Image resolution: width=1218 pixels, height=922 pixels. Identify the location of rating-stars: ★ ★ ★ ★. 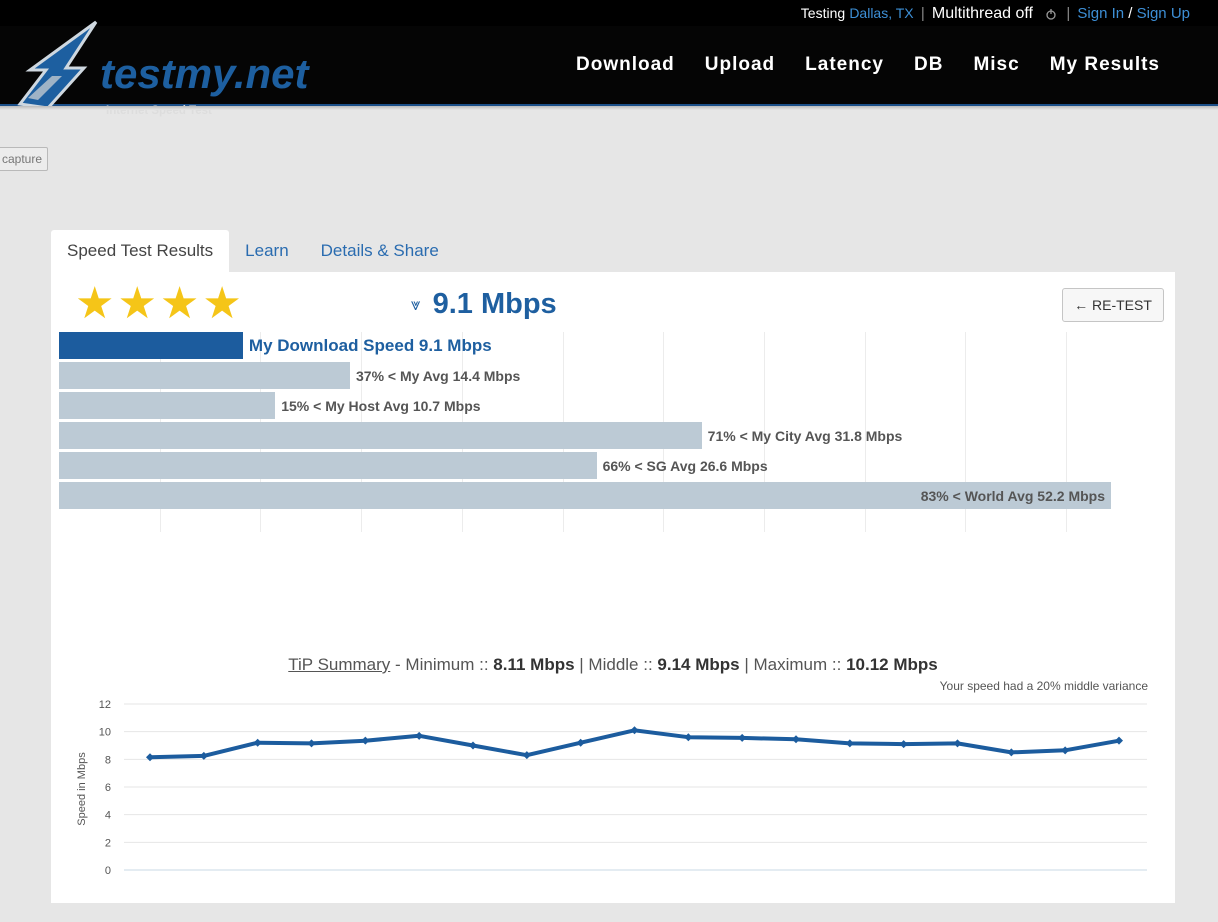
(158, 303).